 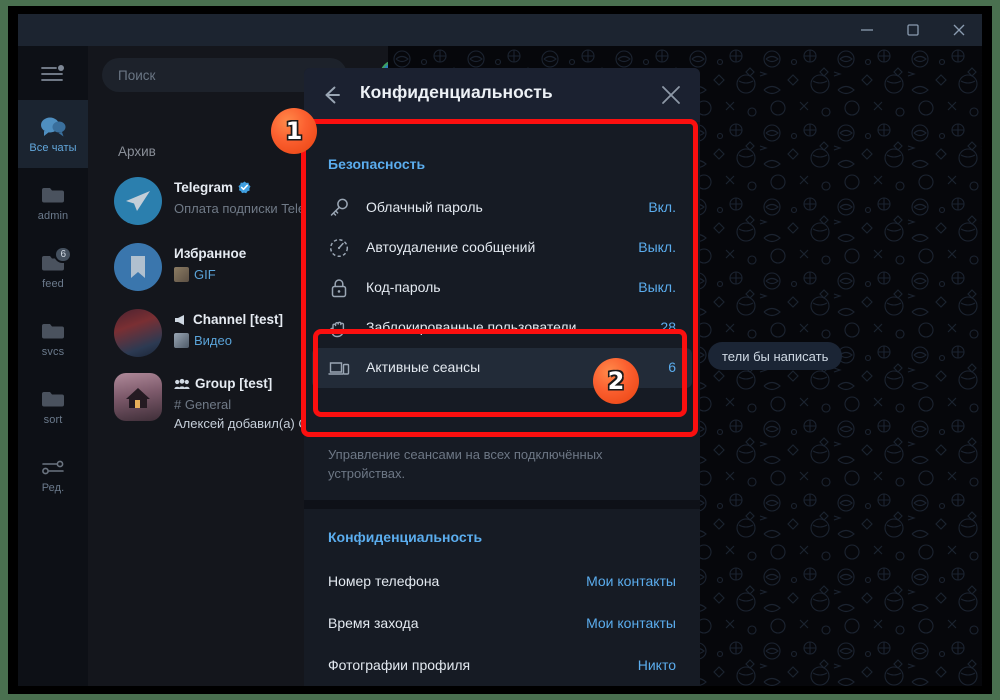 What do you see at coordinates (332, 95) in the screenshot?
I see `arrow-left-icon` at bounding box center [332, 95].